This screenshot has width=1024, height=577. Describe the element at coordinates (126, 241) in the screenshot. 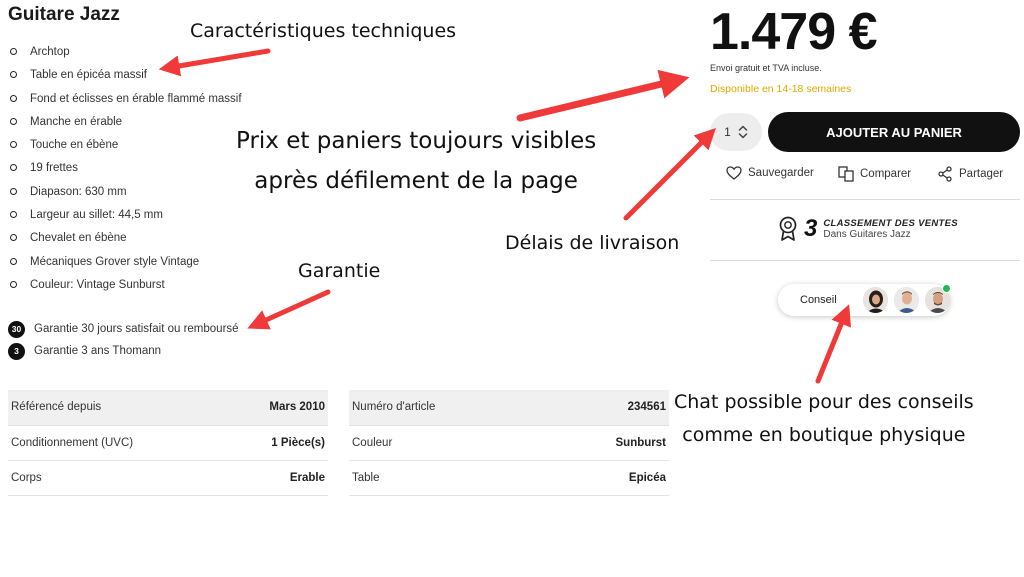

I see `feature-item: Chevalet en ébène` at that location.